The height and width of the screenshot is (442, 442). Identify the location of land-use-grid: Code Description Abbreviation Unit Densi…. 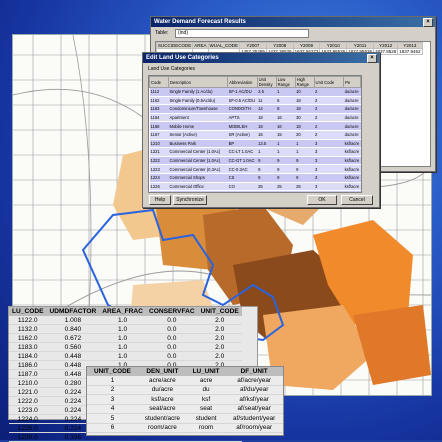
(255, 134).